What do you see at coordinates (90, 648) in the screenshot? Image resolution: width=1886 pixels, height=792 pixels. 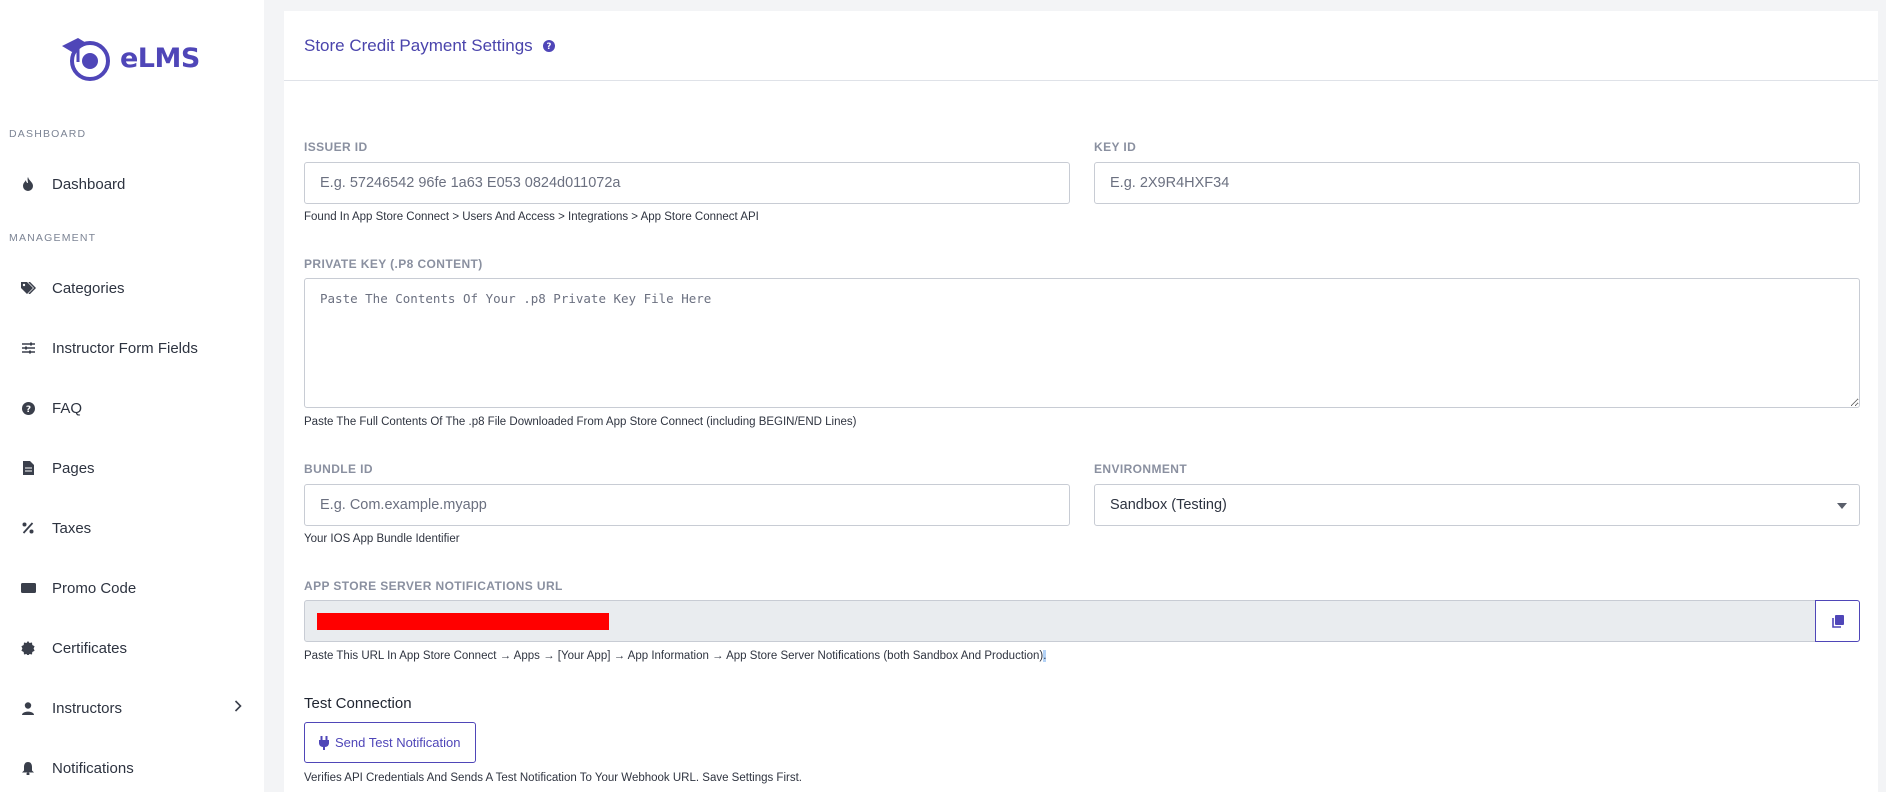 I see `sidebar-item-label: Certificates` at bounding box center [90, 648].